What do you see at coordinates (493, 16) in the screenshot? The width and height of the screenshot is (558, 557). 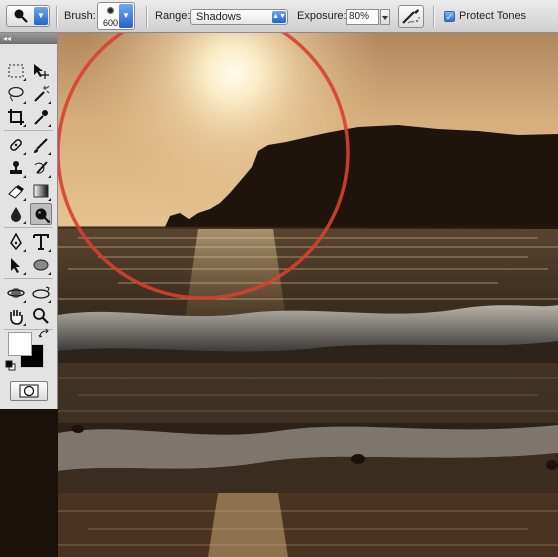 I see `protect-tones-label: Protect Tones` at bounding box center [493, 16].